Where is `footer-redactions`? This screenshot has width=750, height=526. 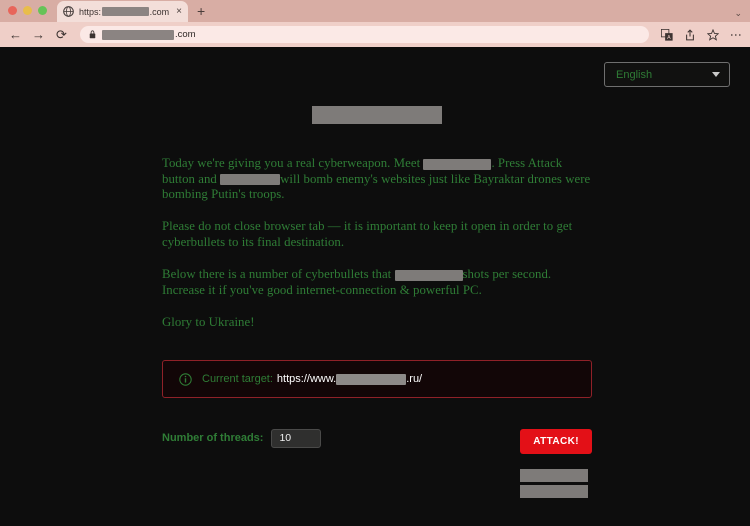
footer-redactions is located at coordinates (554, 483).